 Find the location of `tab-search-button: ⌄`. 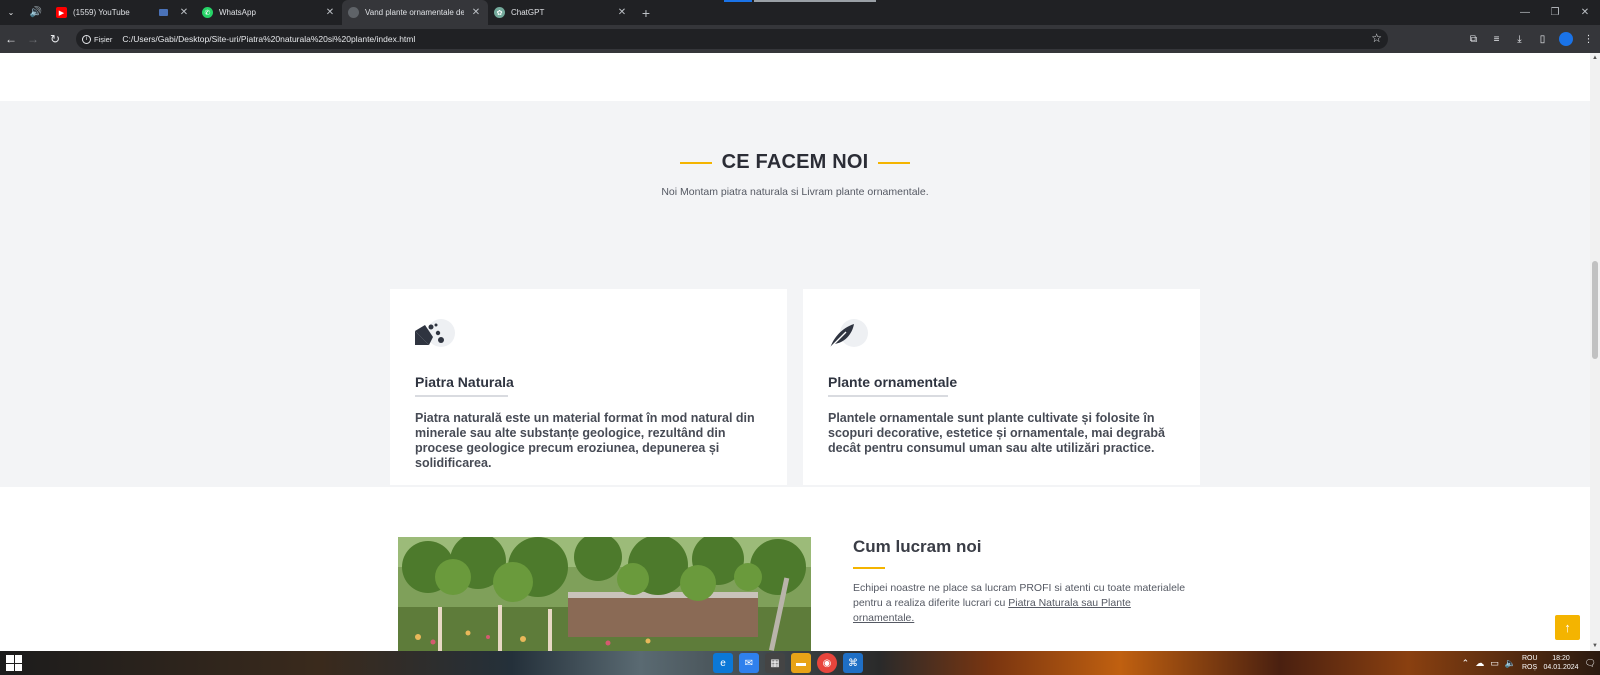

tab-search-button: ⌄ is located at coordinates (11, 12).